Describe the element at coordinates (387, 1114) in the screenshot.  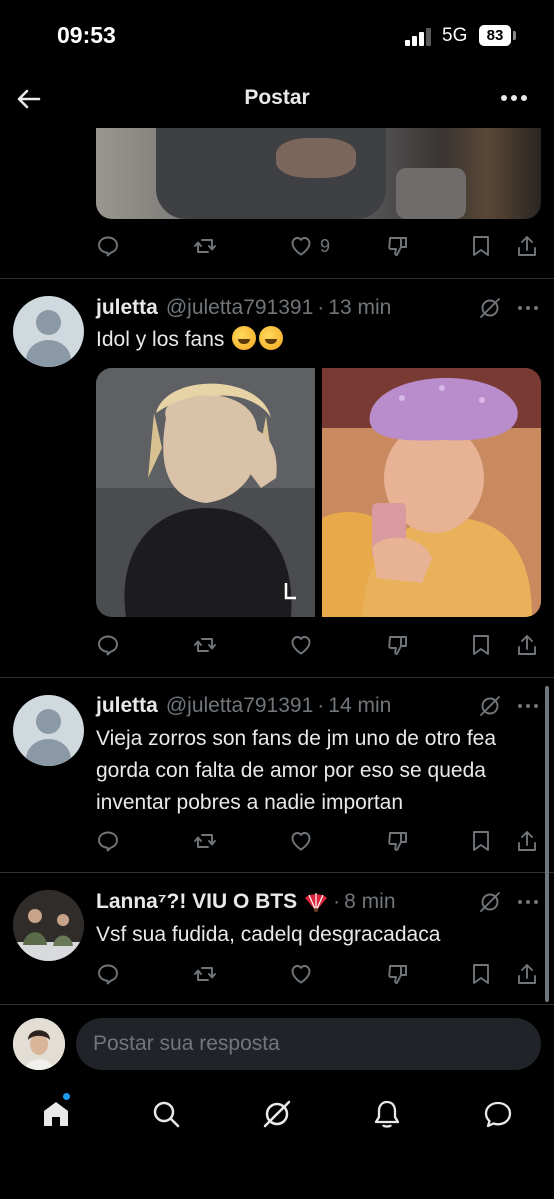
I see `notifications-icon` at that location.